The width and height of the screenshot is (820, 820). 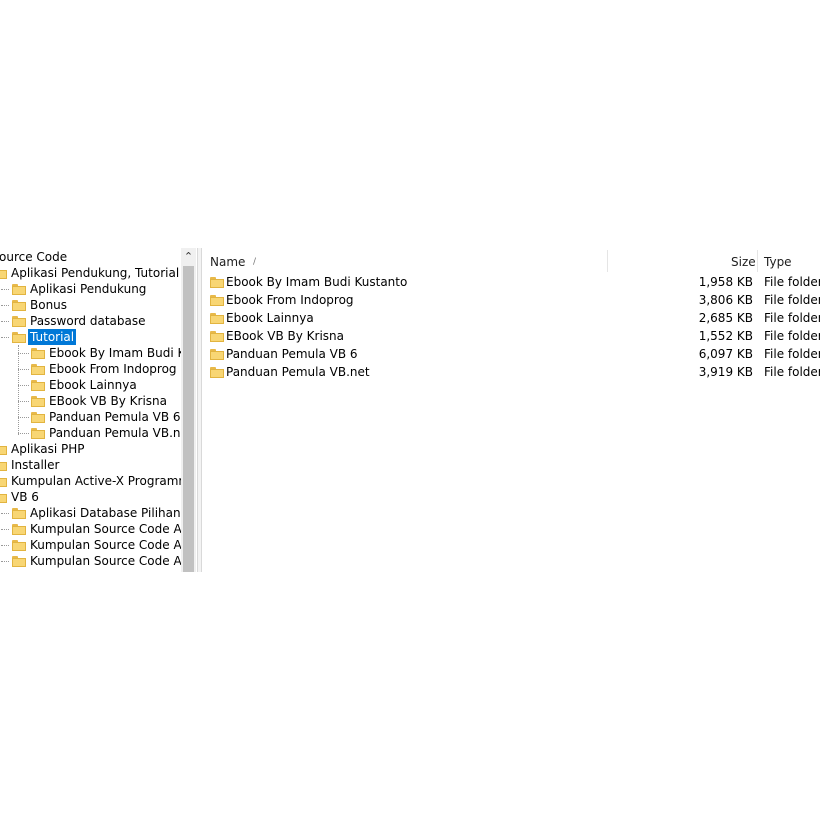 I want to click on tree-item: Aplikasi Database Pilihan, so click(x=90, y=513).